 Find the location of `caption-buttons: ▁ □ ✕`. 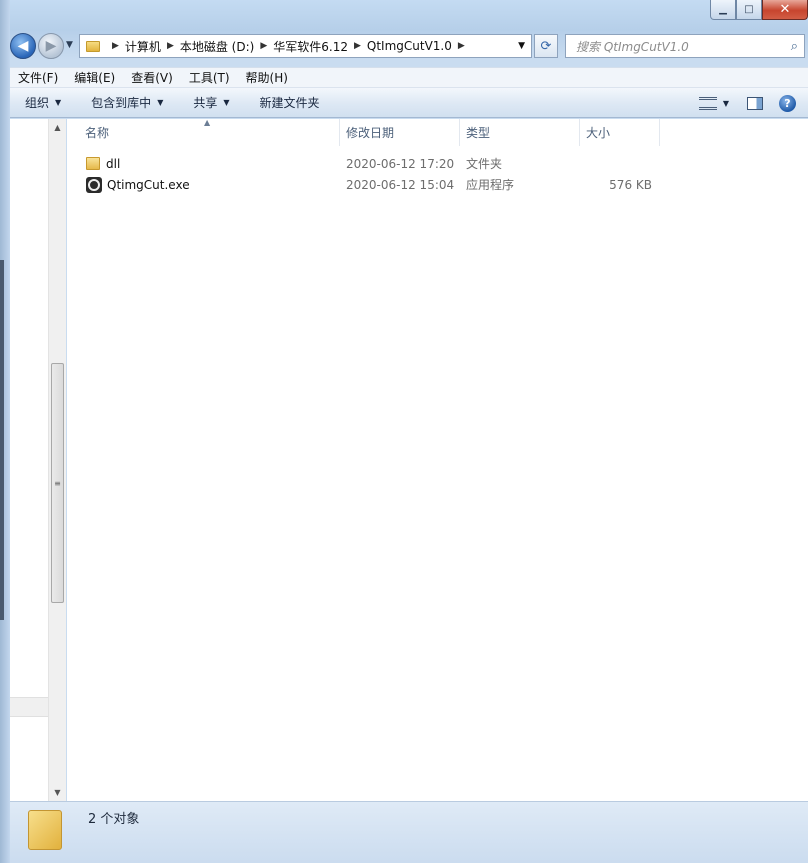

caption-buttons: ▁ □ ✕ is located at coordinates (759, 10).